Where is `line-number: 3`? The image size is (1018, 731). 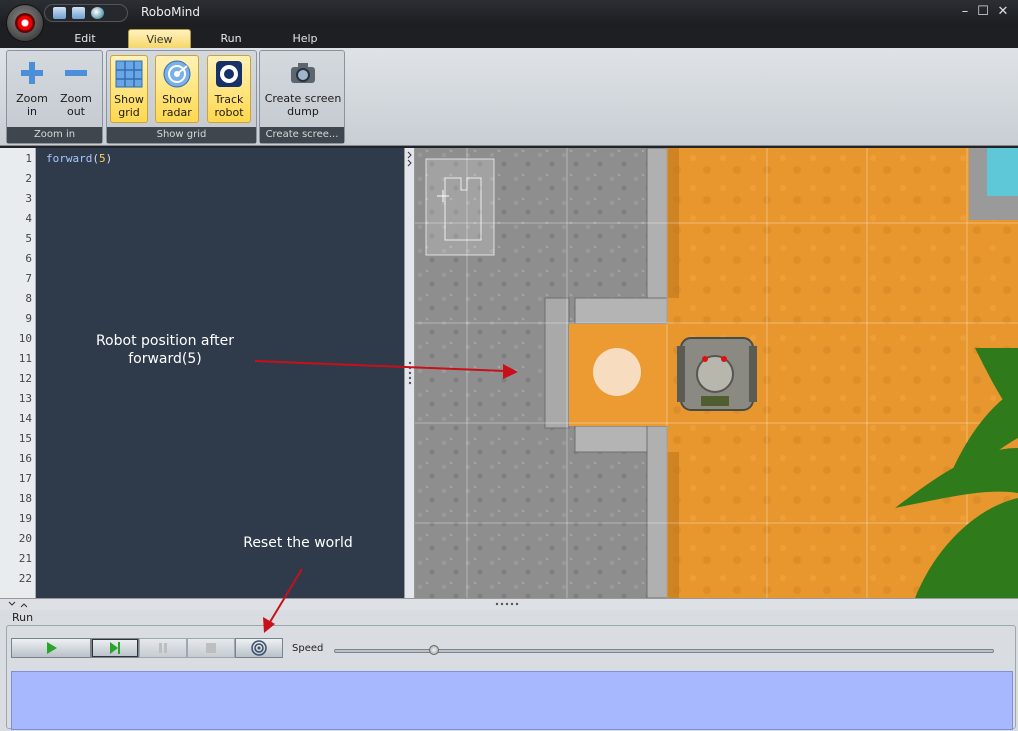
line-number: 3 is located at coordinates (28, 198).